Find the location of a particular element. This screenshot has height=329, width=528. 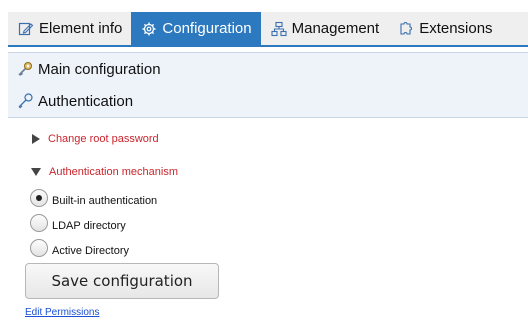

tab-label: Configuration is located at coordinates (207, 28).